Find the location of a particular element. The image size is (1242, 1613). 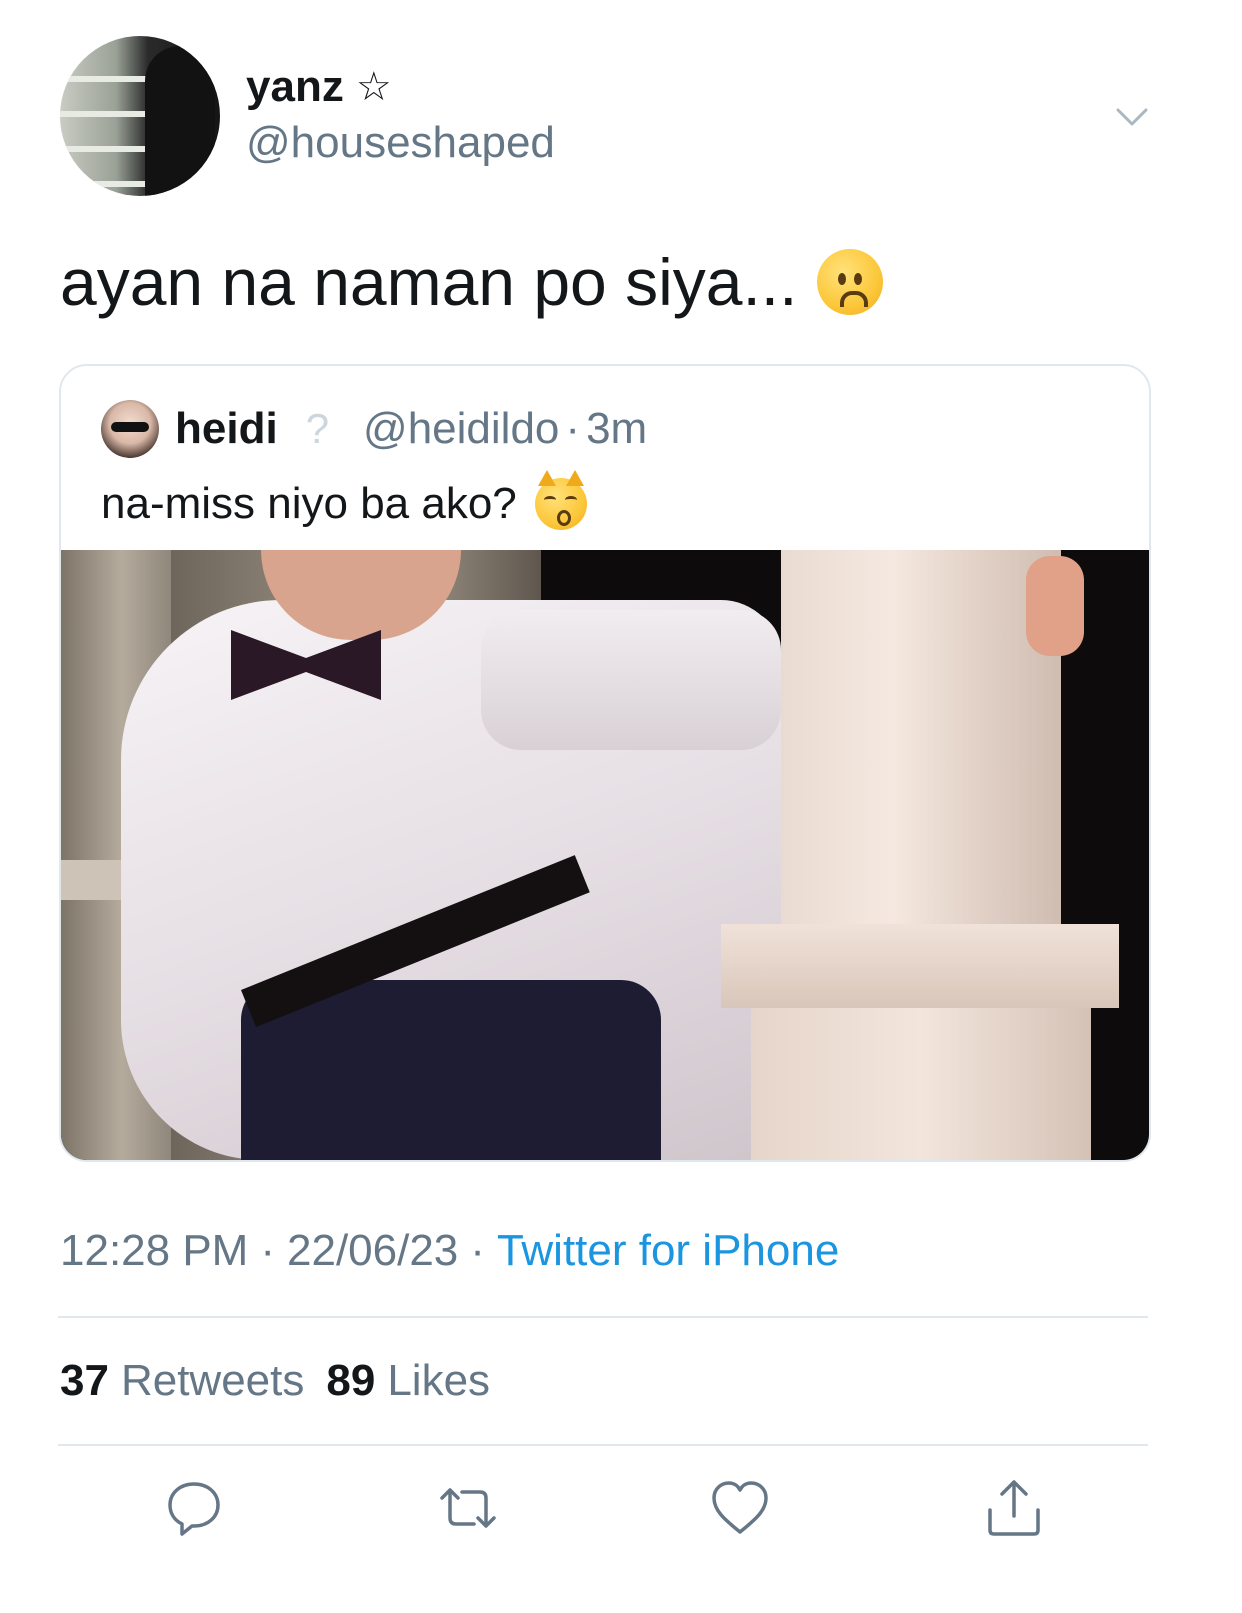

like-icon is located at coordinates (740, 1508).